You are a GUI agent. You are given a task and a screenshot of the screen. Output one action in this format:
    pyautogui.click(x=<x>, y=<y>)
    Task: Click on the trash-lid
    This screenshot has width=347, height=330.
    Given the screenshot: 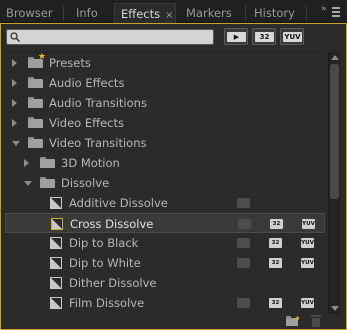 What is the action you would take?
    pyautogui.click(x=316, y=316)
    